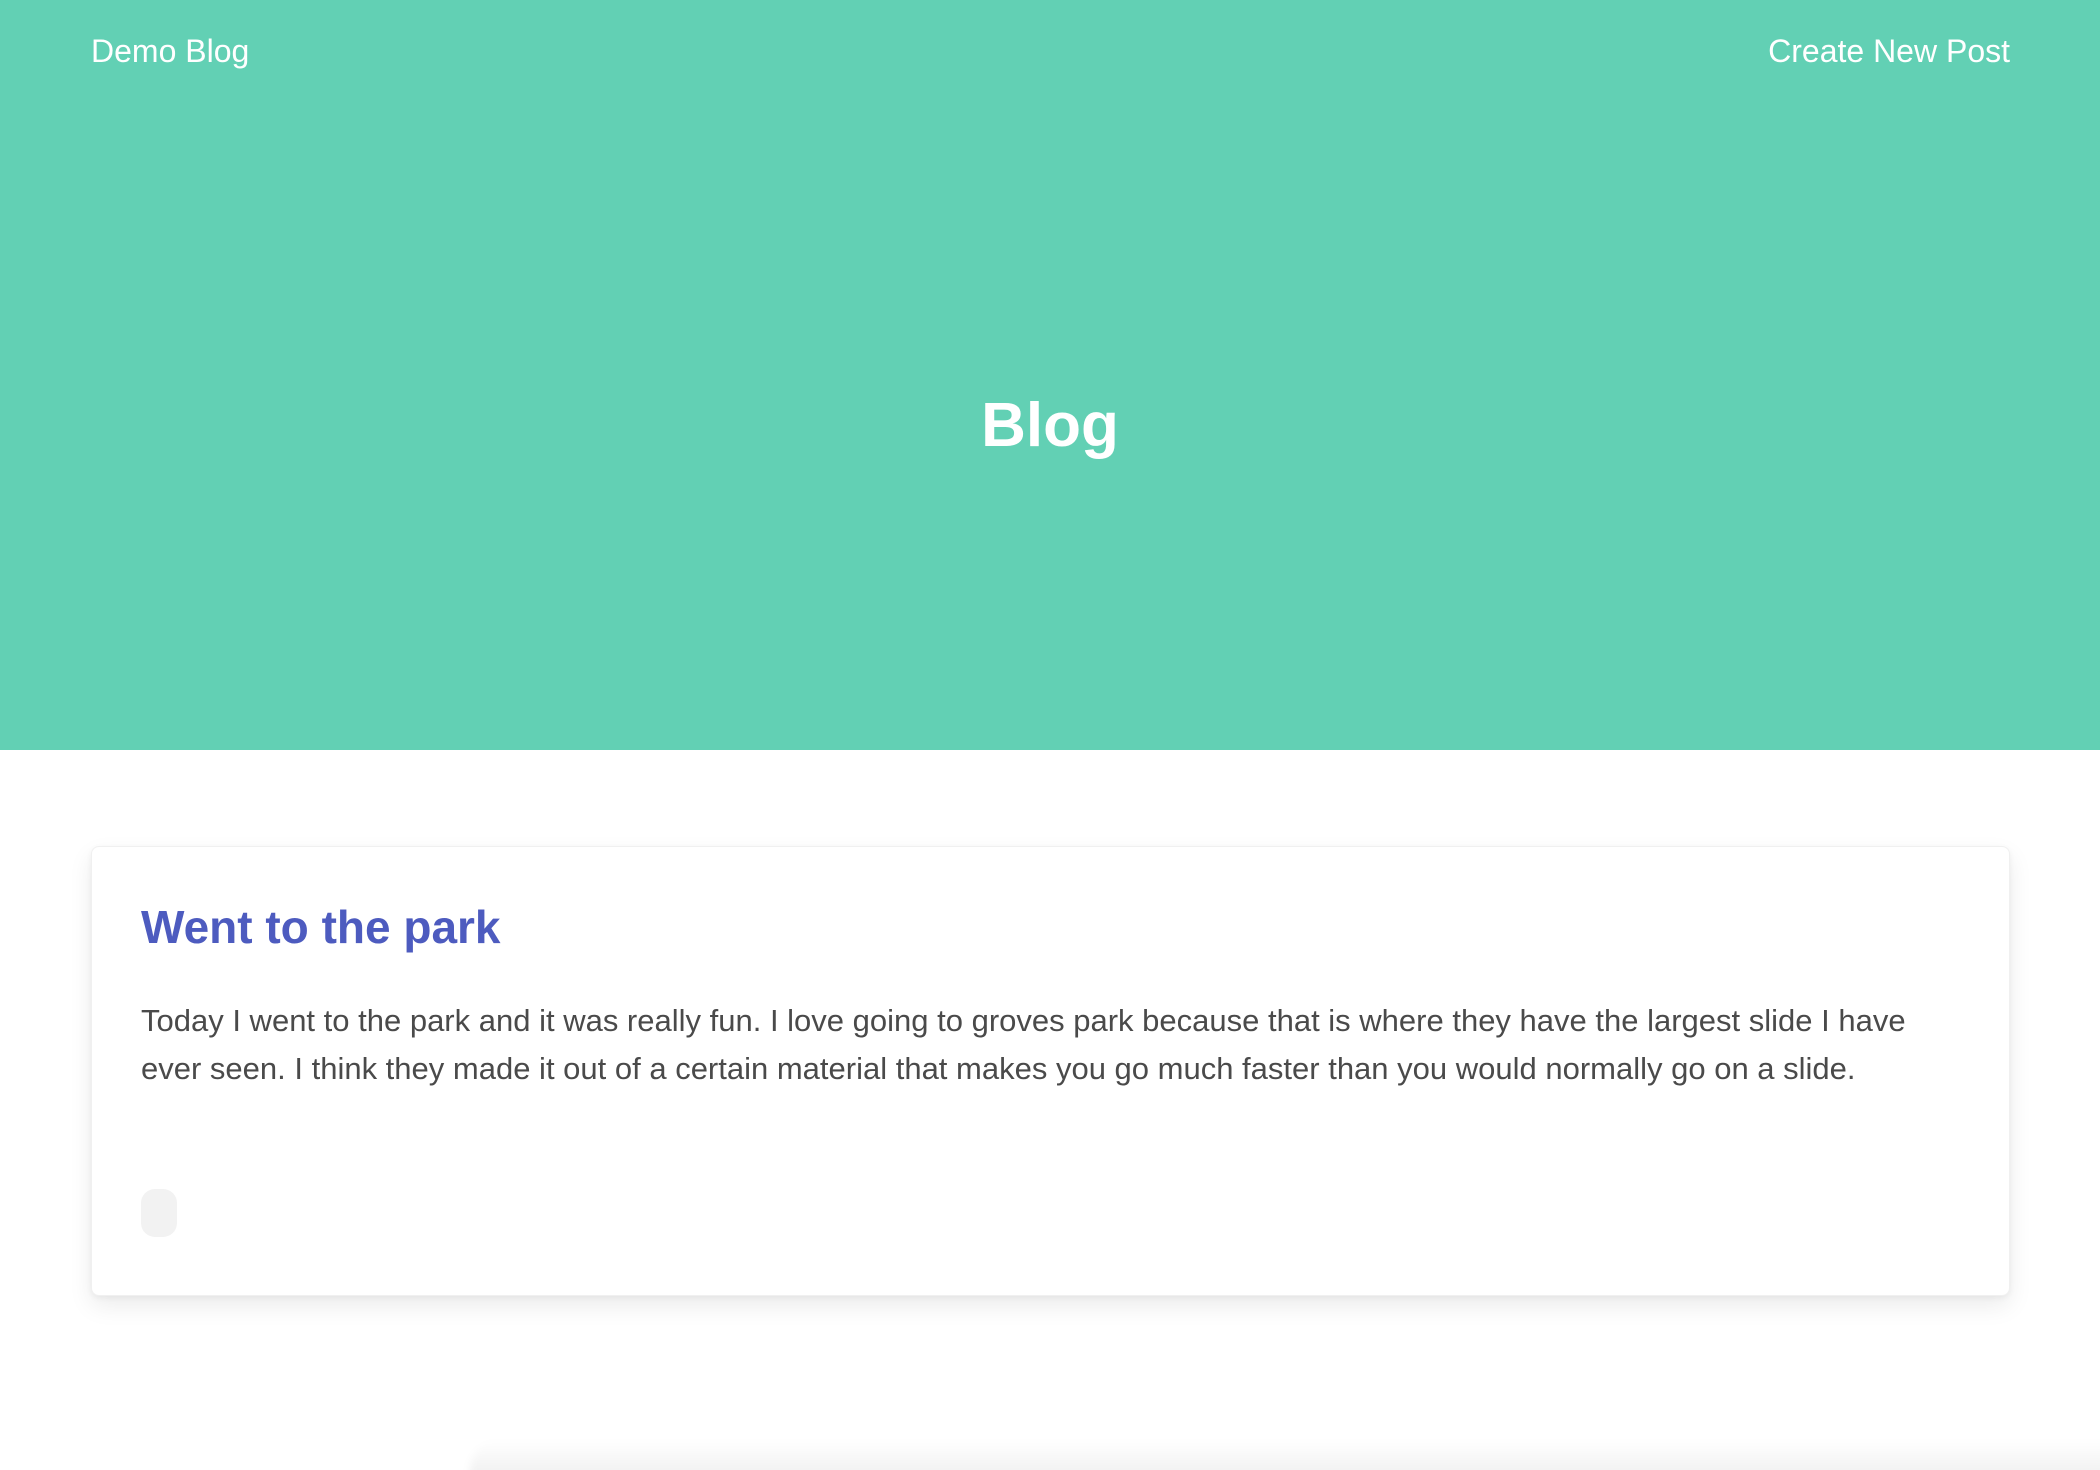 Image resolution: width=2100 pixels, height=1470 pixels. I want to click on page-title: Blog, so click(1050, 425).